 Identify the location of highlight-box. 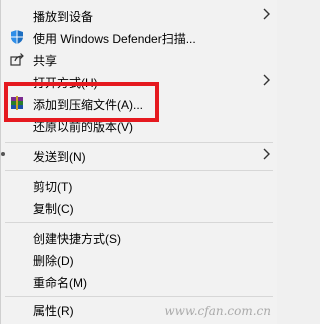
(81, 102).